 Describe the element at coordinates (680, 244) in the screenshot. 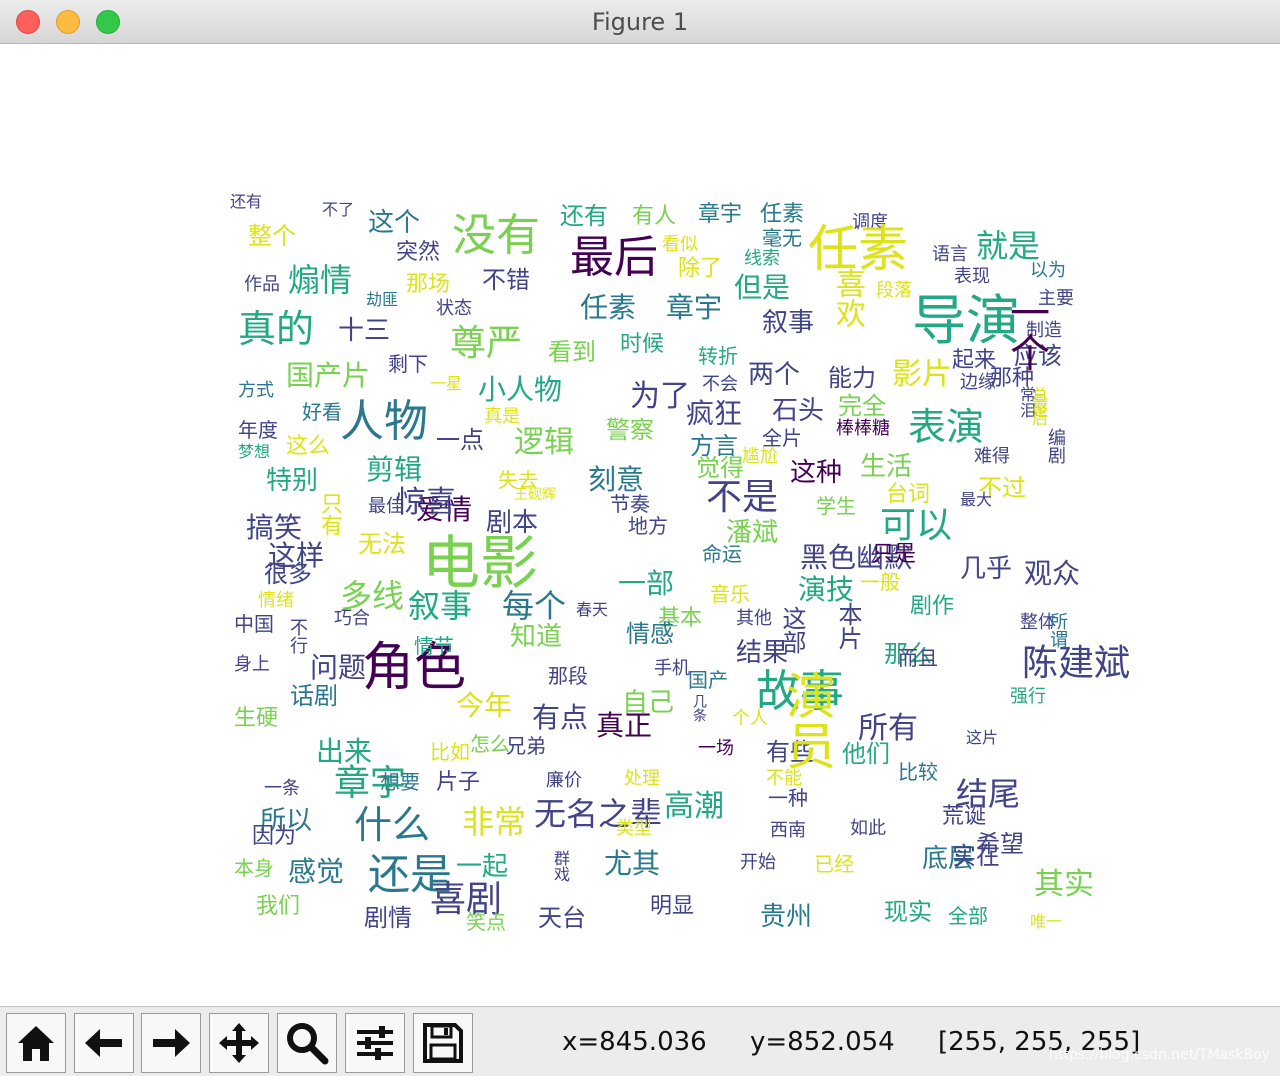

I see `word-cloud-word: 看似` at that location.